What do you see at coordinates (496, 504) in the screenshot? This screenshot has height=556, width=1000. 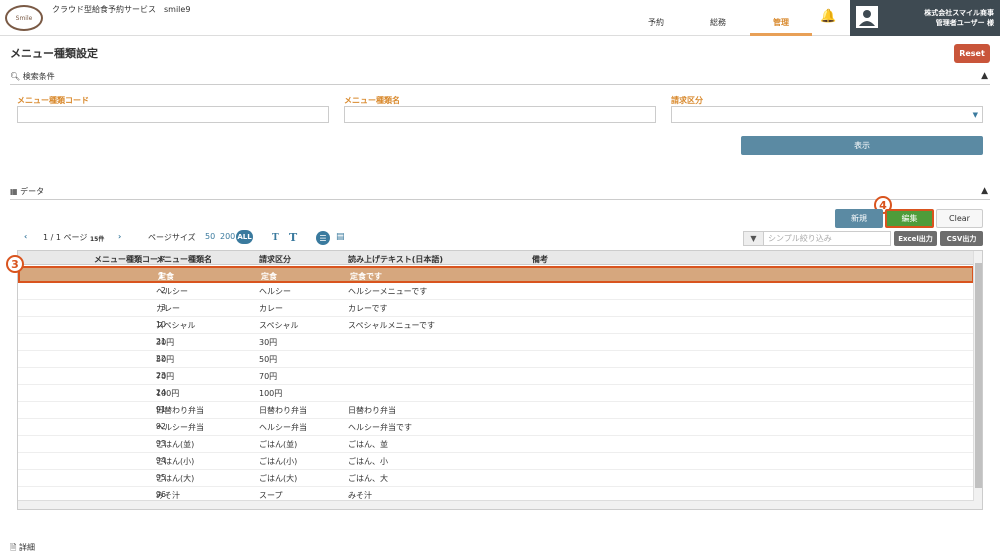 I see `horizontal-scrollbar` at bounding box center [496, 504].